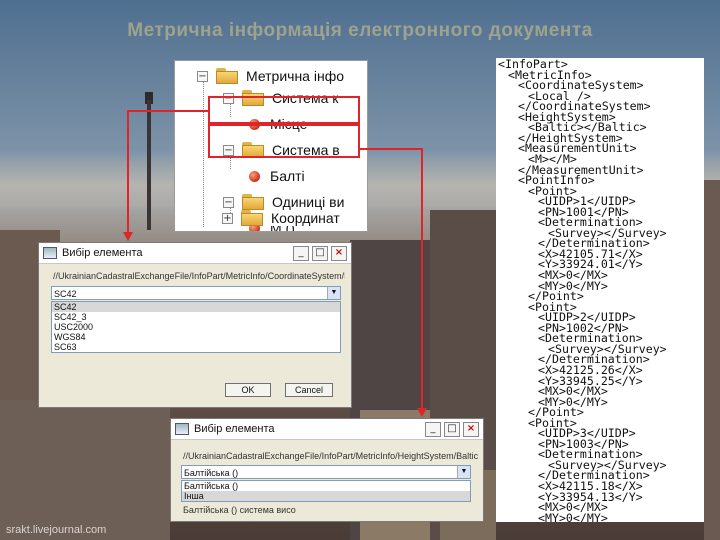  I want to click on options-list: Балтійська () Інша, so click(326, 491).